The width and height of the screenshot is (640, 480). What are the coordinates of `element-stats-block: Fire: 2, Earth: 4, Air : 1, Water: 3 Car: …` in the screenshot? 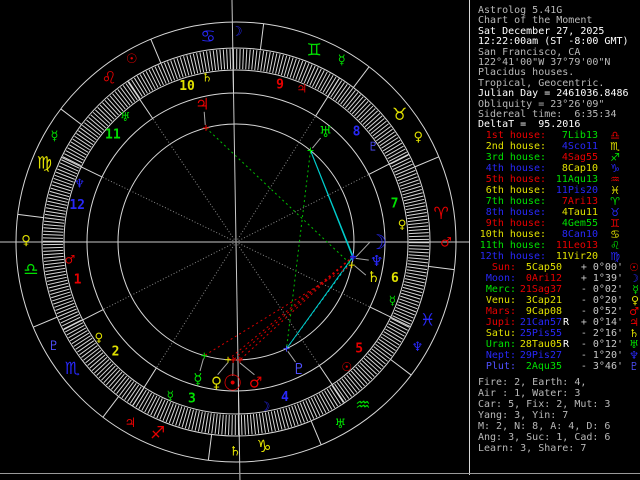 It's located at (559, 415).